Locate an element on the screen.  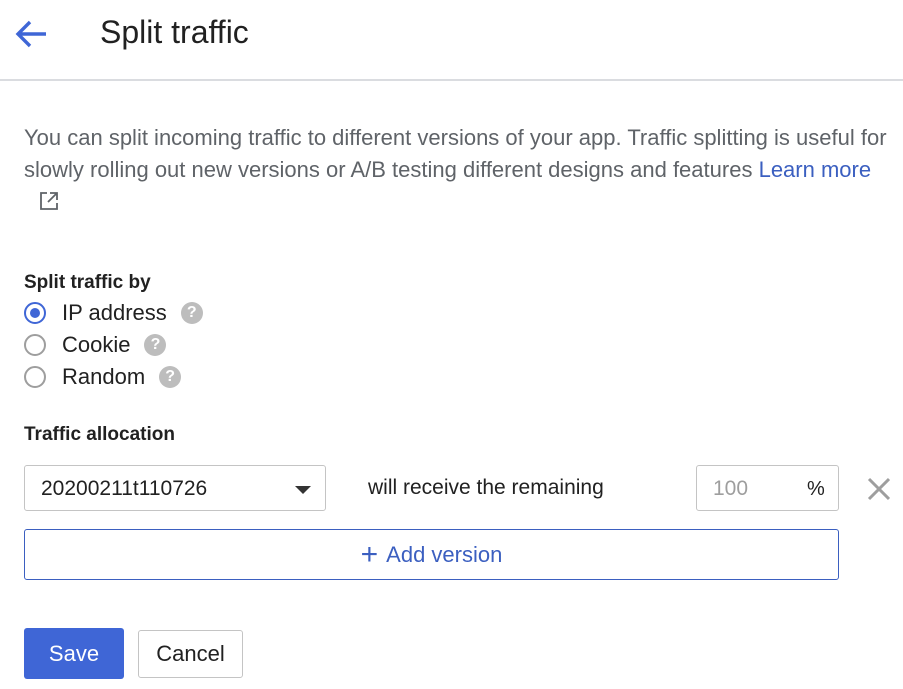
radio-ip-address: IP address ? is located at coordinates (113, 313).